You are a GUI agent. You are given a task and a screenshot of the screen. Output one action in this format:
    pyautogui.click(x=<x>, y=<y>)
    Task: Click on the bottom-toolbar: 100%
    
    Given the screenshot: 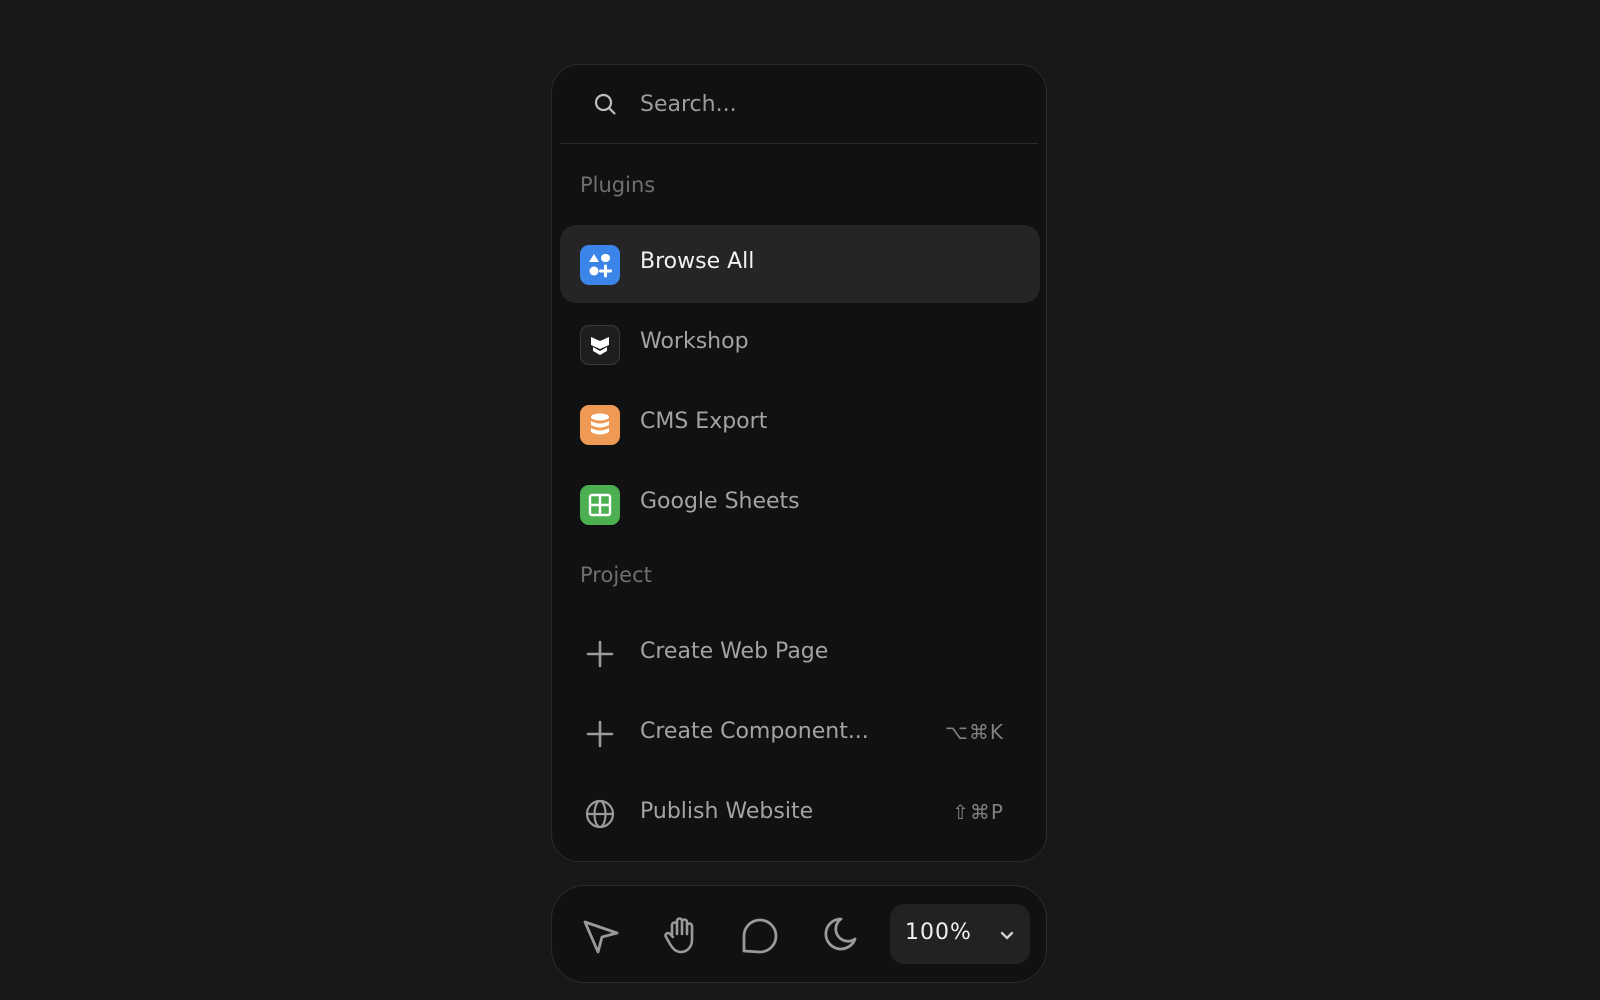 What is the action you would take?
    pyautogui.click(x=799, y=934)
    